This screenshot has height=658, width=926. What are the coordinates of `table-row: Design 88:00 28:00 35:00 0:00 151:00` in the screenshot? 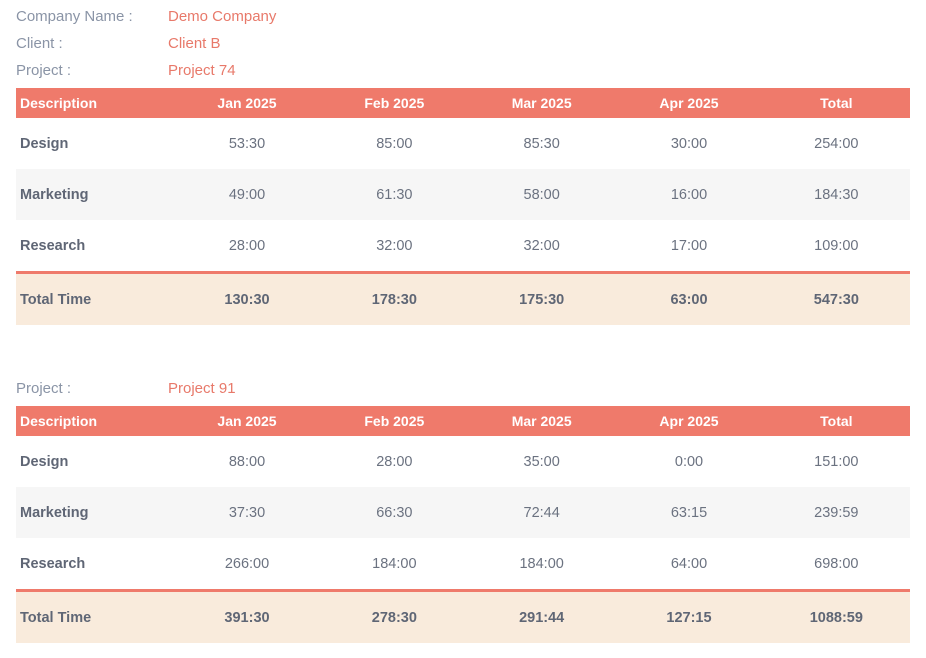 It's located at (463, 461).